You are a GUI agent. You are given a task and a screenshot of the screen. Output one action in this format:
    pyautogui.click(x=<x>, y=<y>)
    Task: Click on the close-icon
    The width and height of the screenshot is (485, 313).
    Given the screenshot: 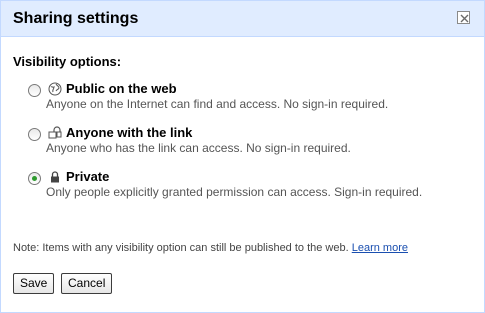 What is the action you would take?
    pyautogui.click(x=464, y=18)
    